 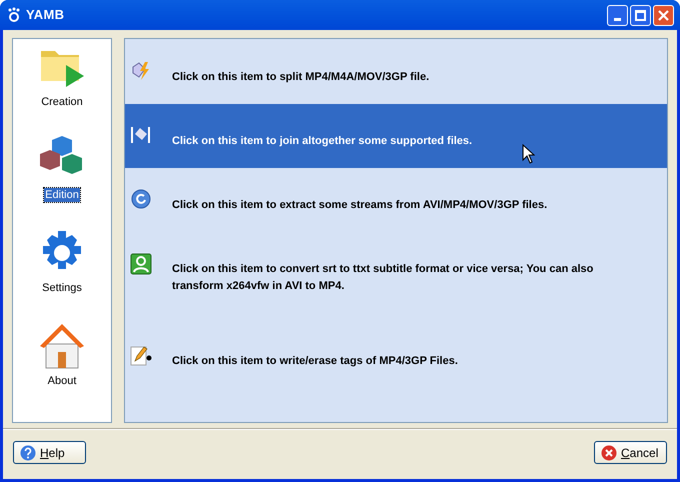 I want to click on user-icon, so click(x=141, y=264).